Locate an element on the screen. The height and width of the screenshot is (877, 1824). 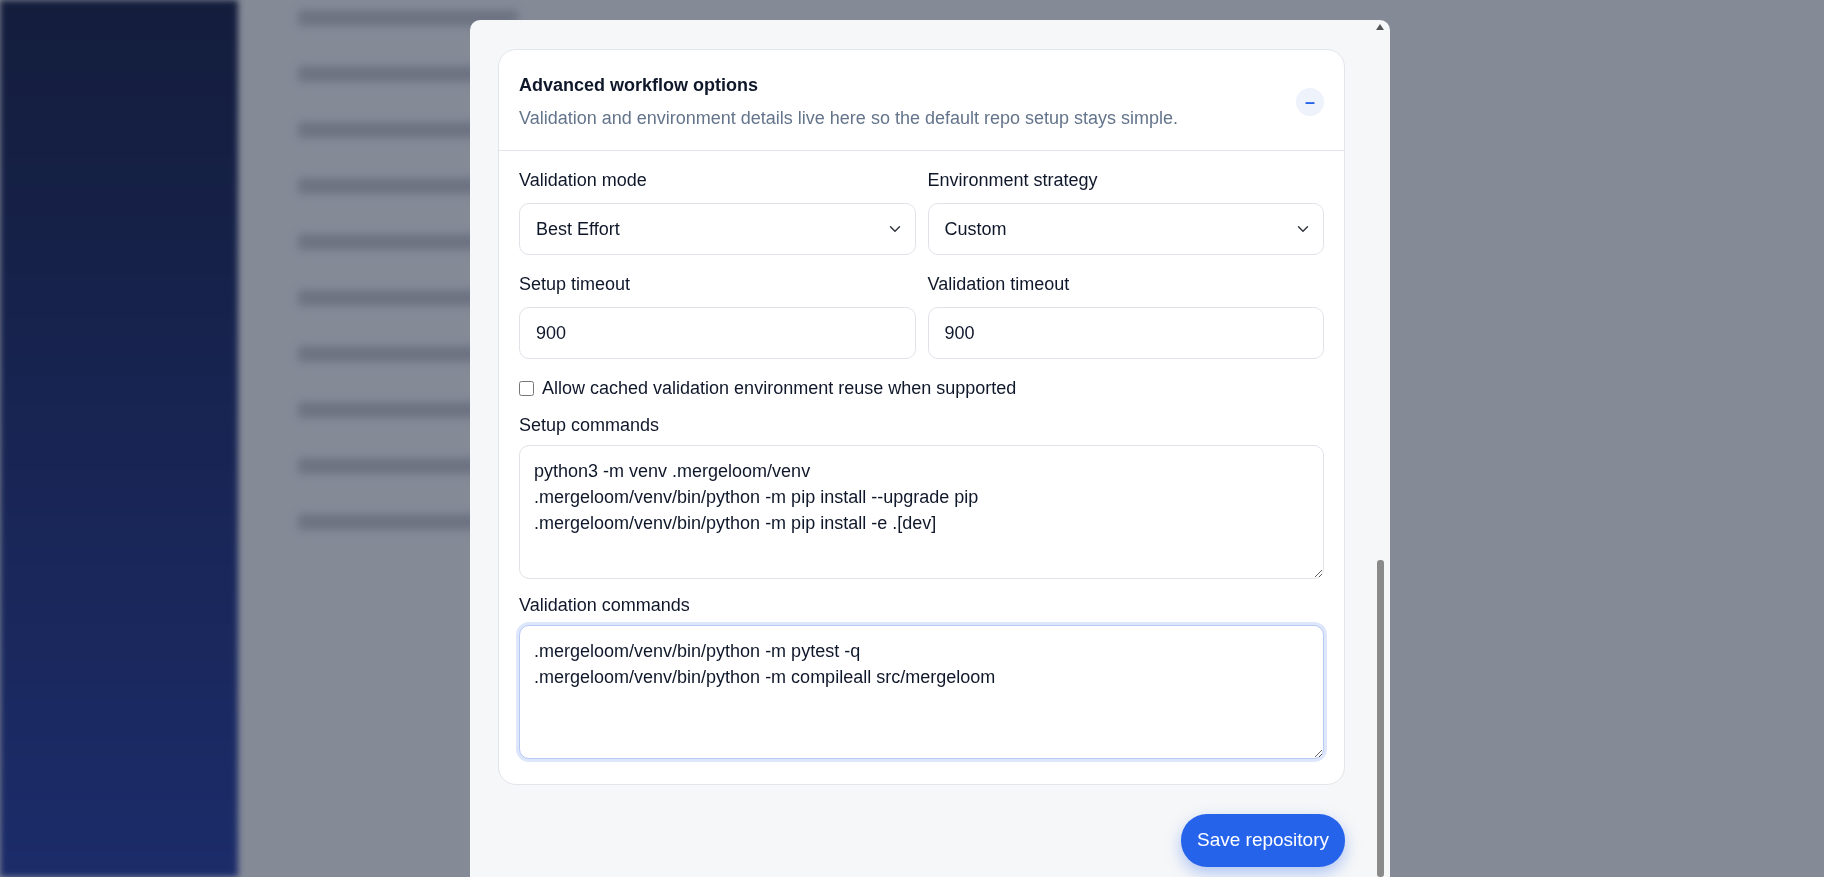
field-label: Setup timeout is located at coordinates (575, 284).